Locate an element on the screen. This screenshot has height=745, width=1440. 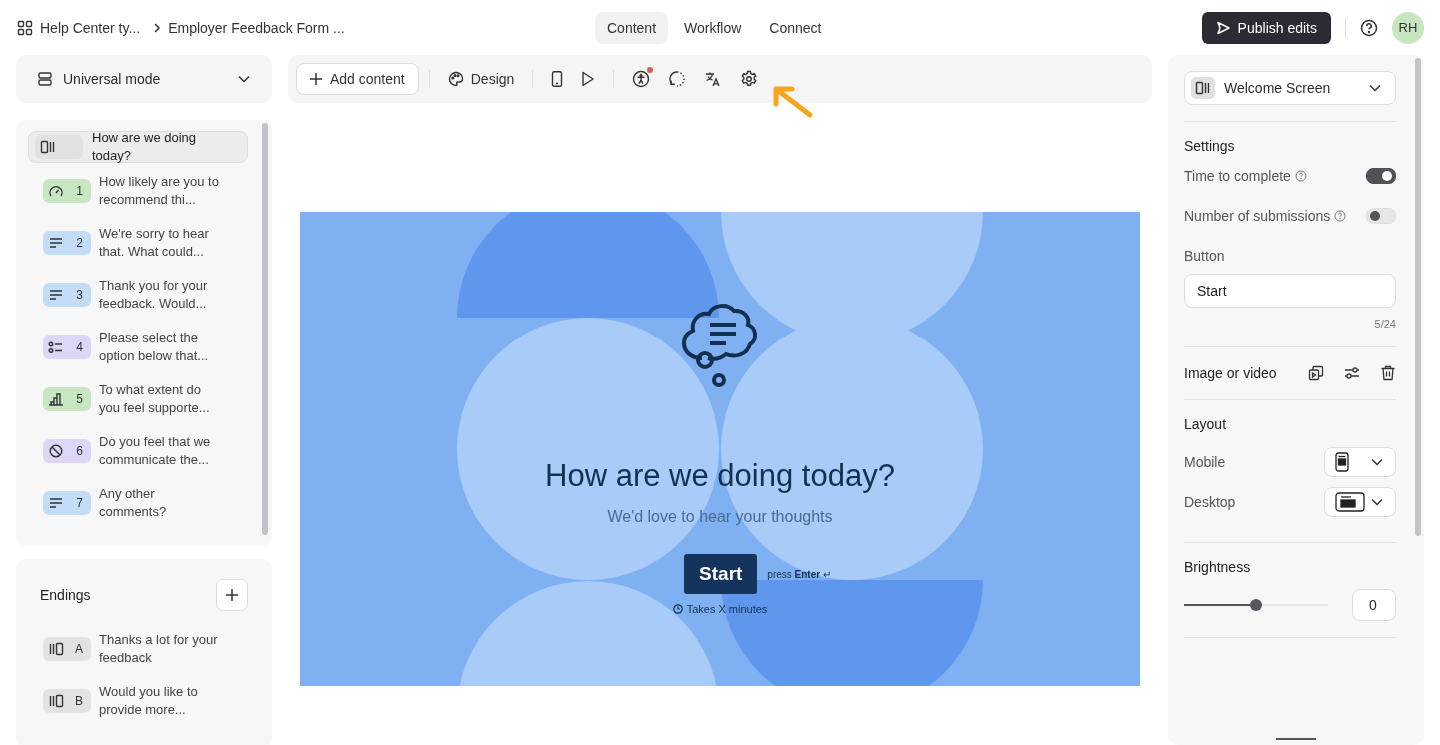
clock-icon is located at coordinates (677, 609).